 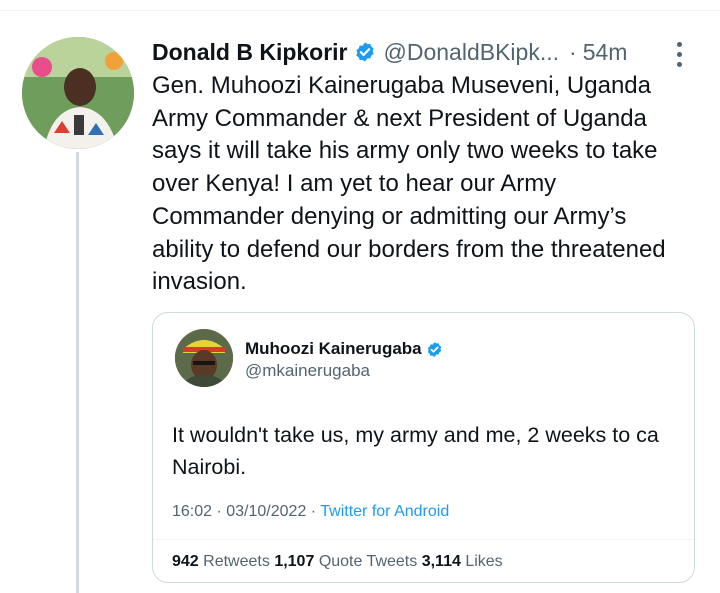 I want to click on quoted-text-line: Nairobi., so click(x=209, y=467).